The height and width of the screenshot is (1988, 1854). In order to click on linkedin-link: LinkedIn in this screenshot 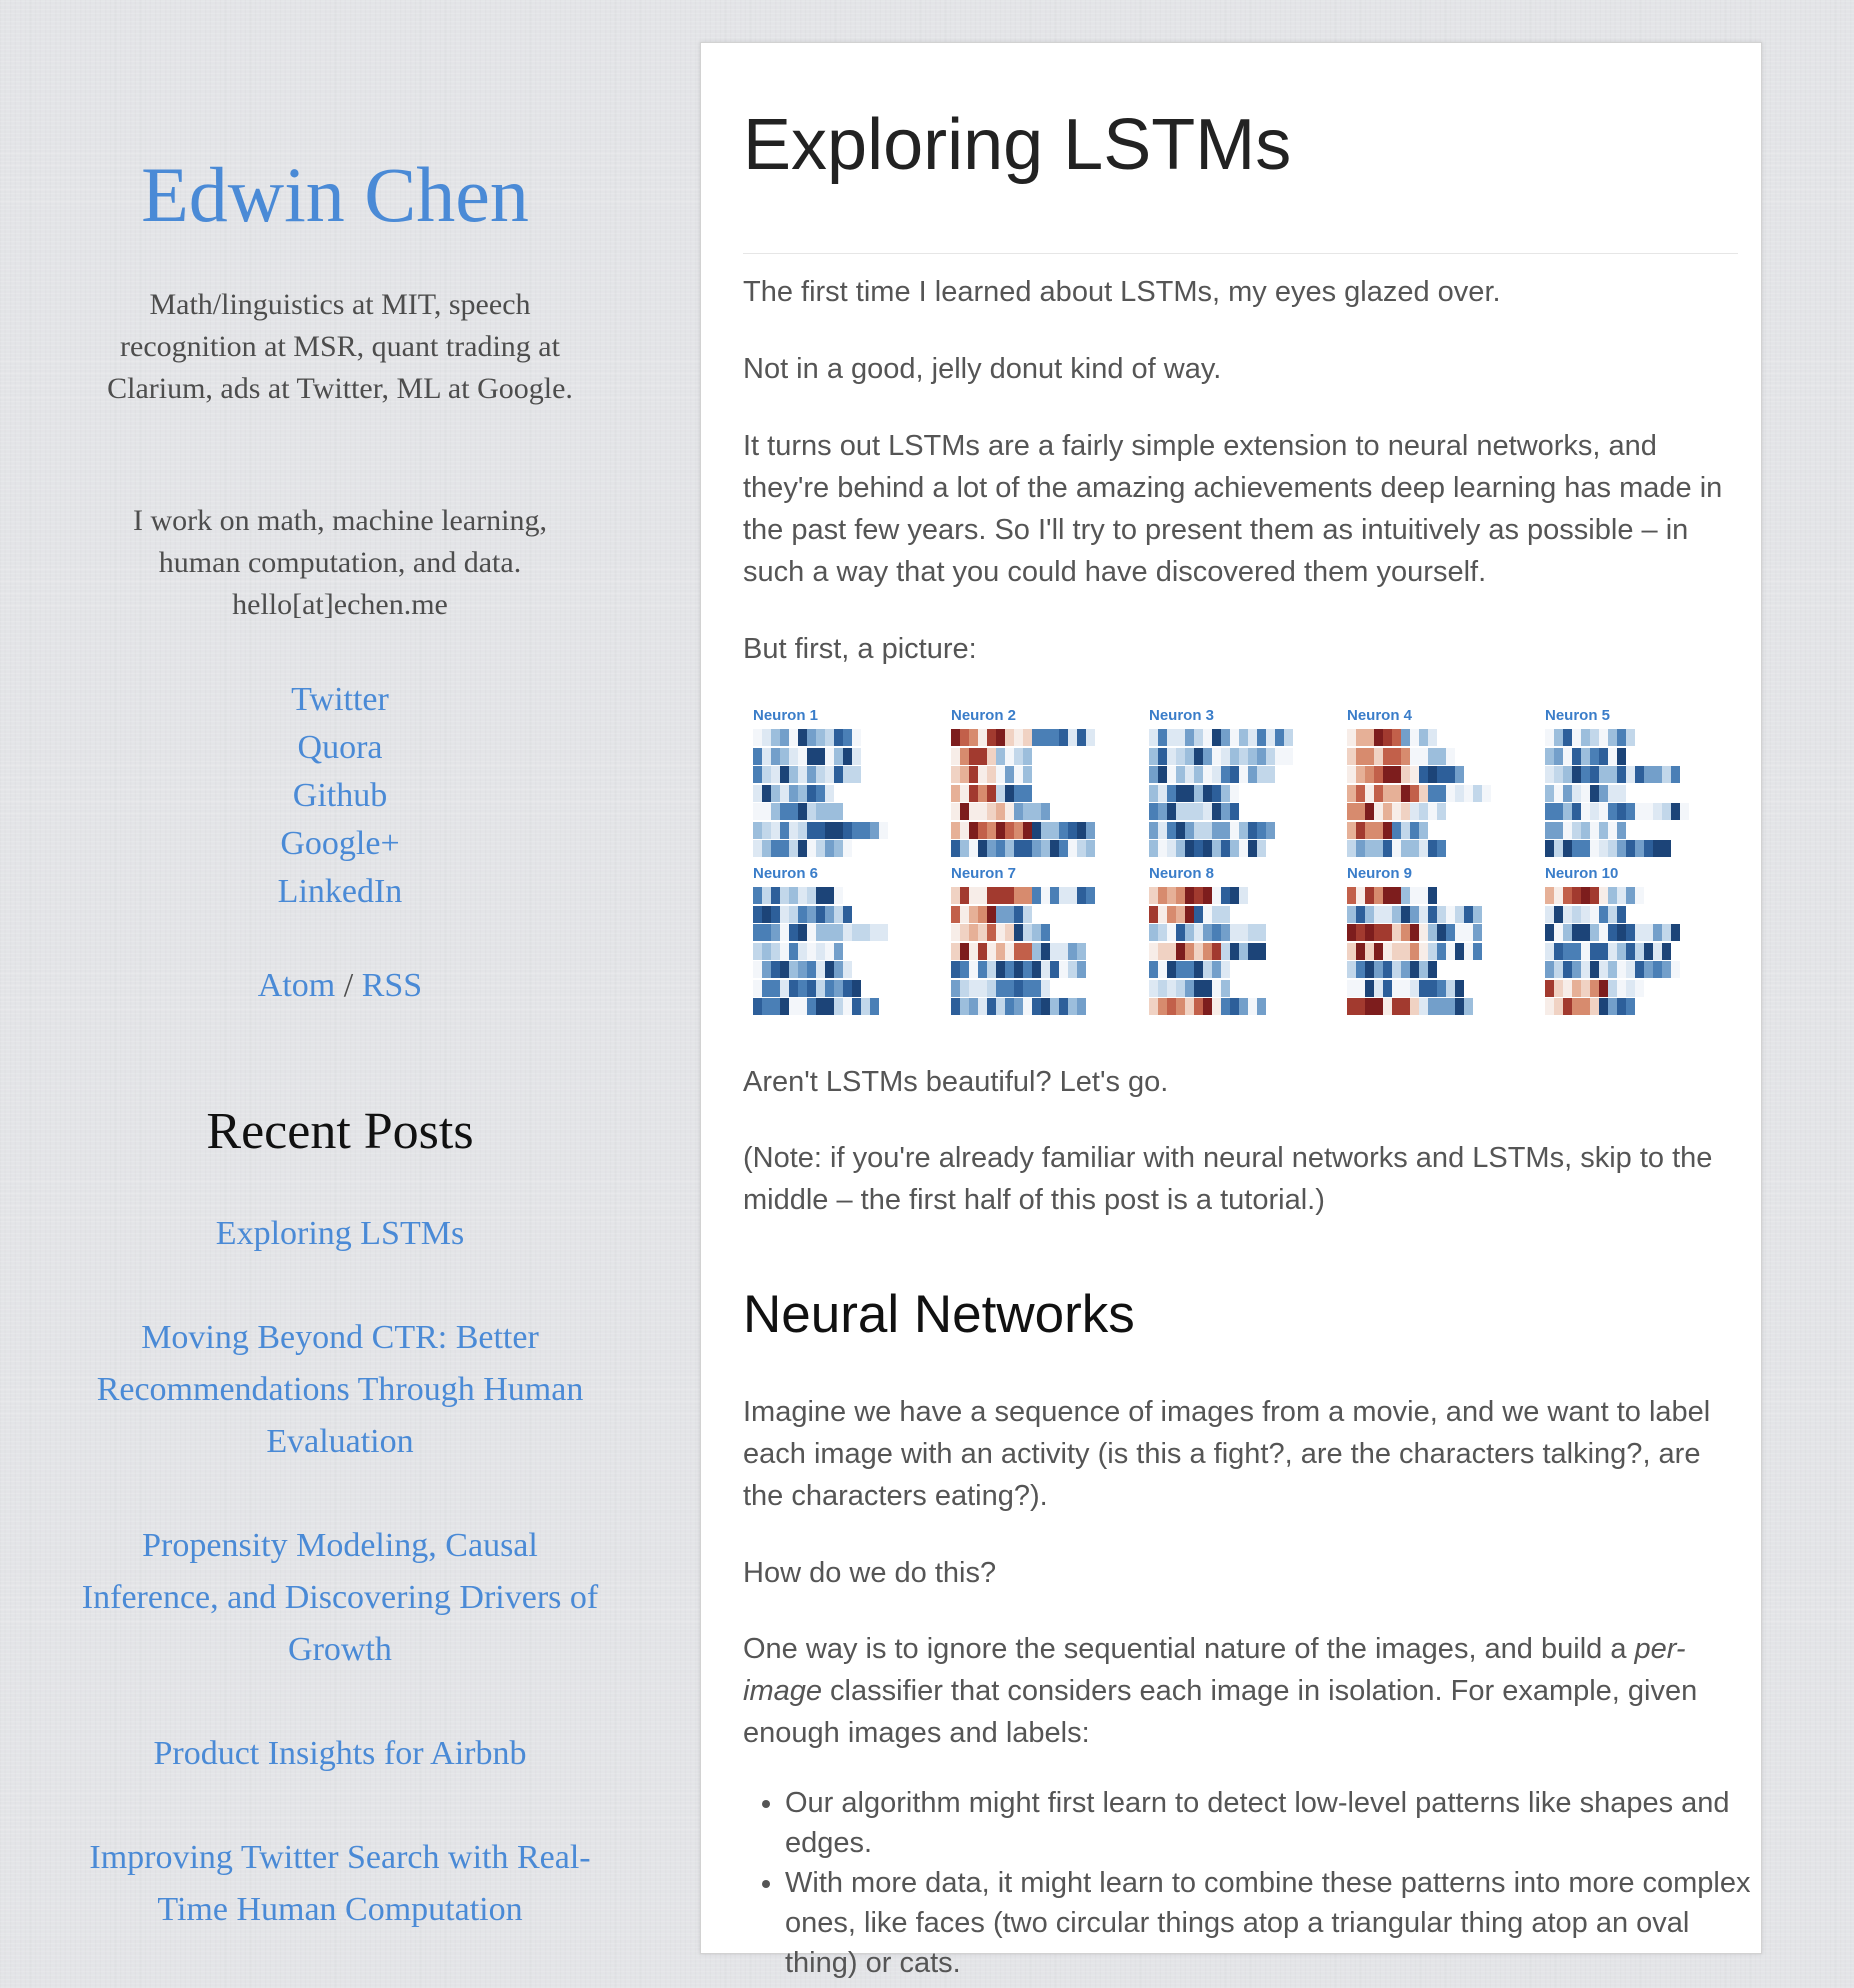, I will do `click(340, 892)`.